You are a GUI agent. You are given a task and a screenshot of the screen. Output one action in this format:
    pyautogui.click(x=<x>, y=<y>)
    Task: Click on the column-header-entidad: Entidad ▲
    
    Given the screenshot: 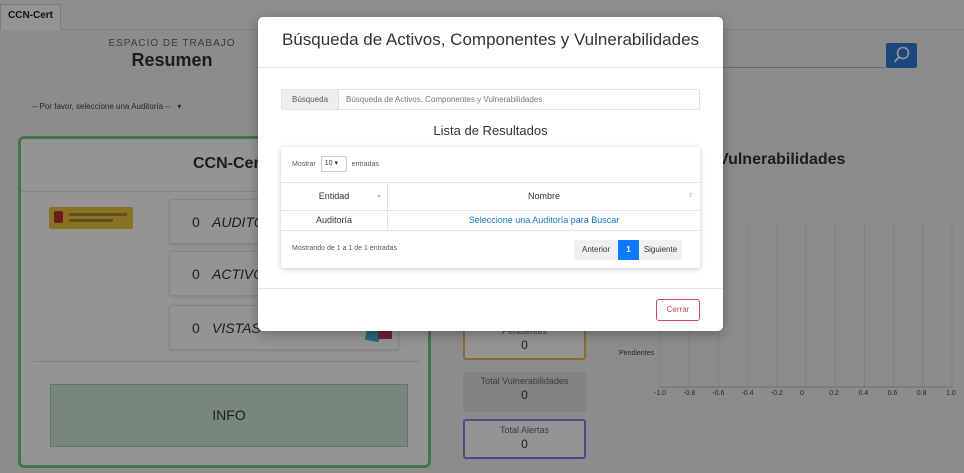 What is the action you would take?
    pyautogui.click(x=334, y=196)
    